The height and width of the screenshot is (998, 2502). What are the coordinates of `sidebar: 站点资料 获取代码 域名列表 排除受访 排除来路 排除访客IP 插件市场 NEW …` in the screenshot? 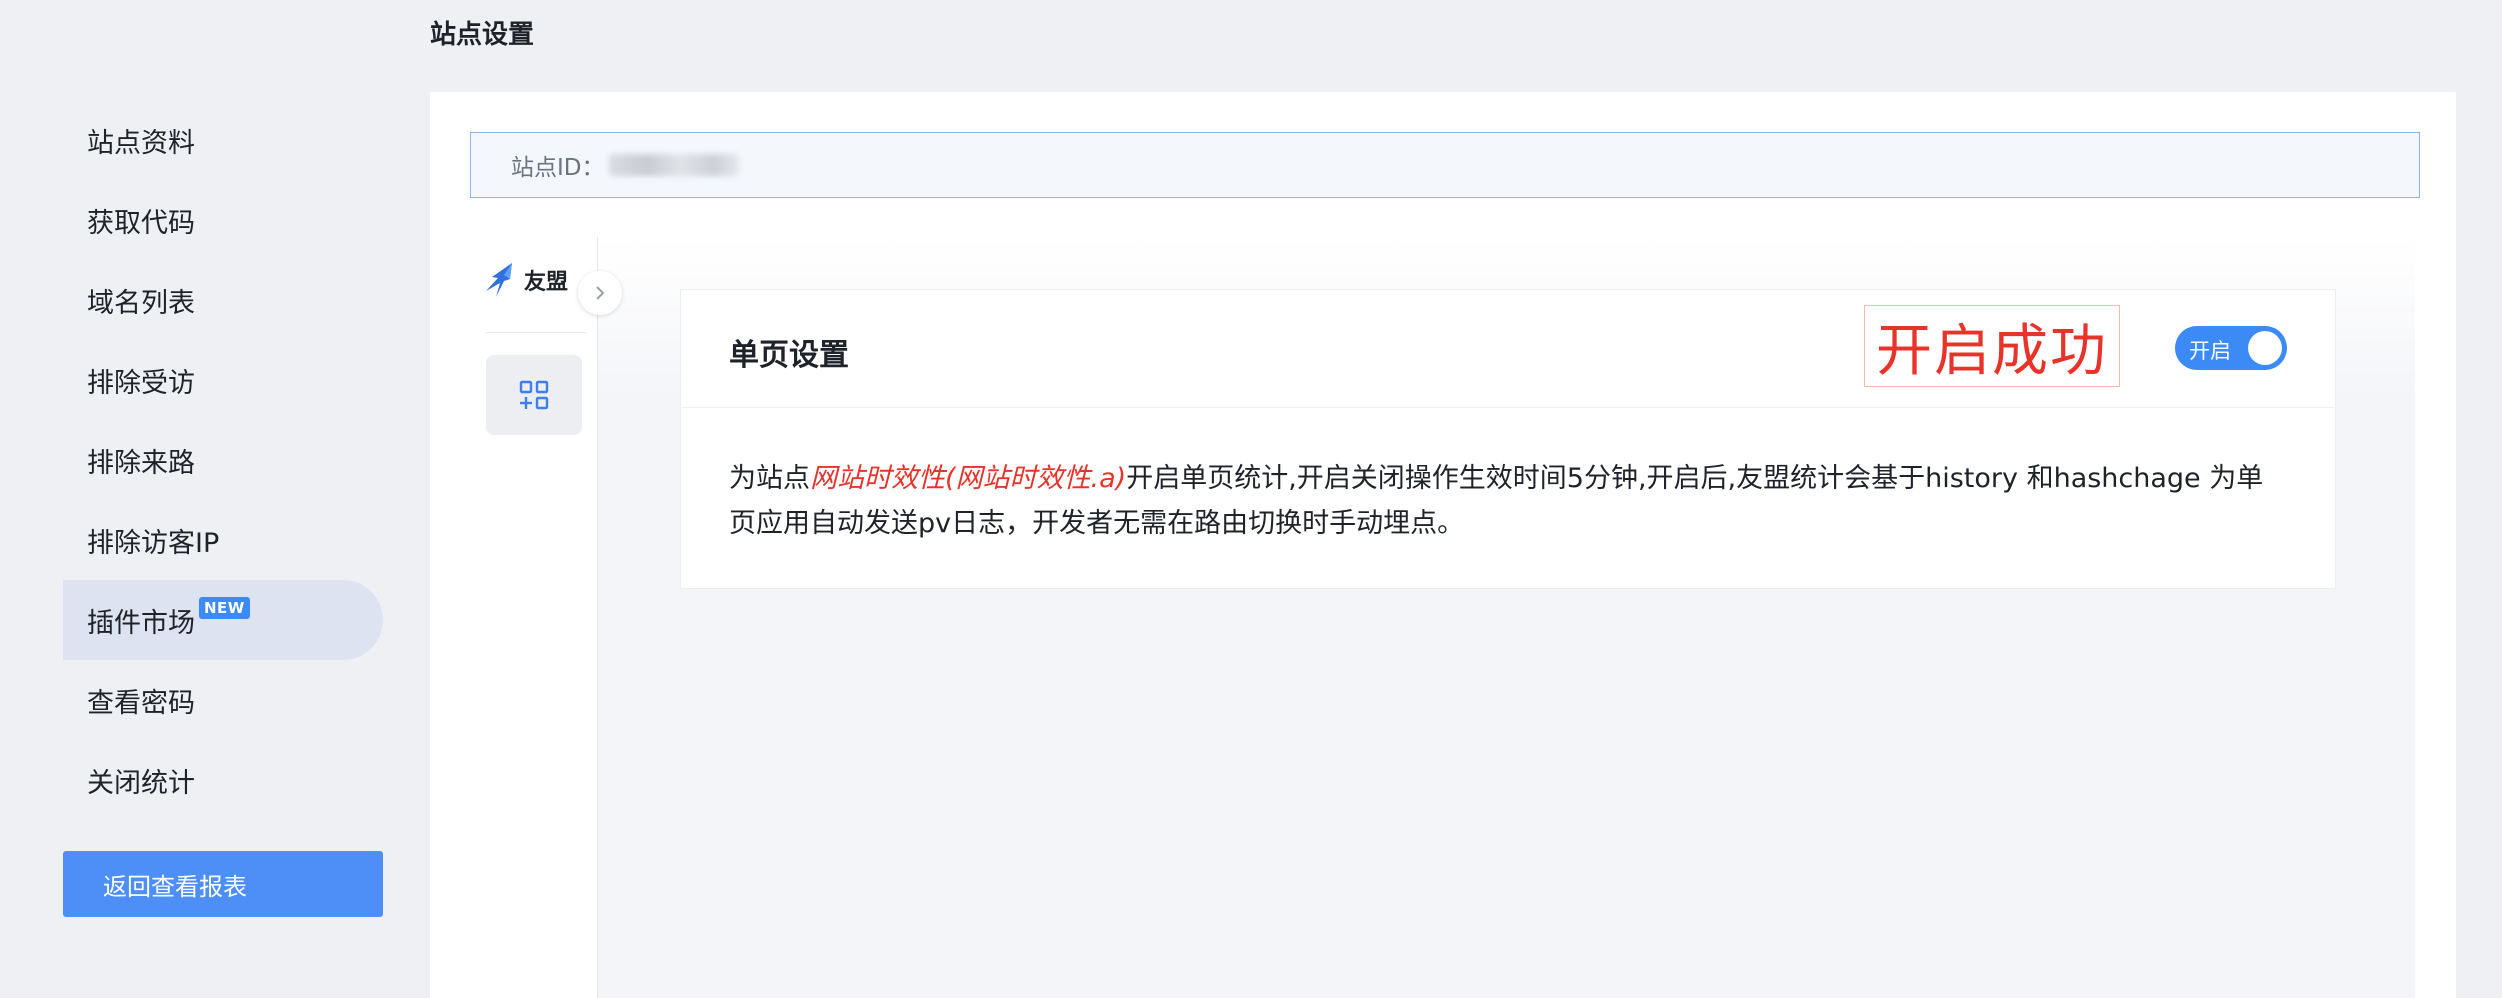 It's located at (223, 460).